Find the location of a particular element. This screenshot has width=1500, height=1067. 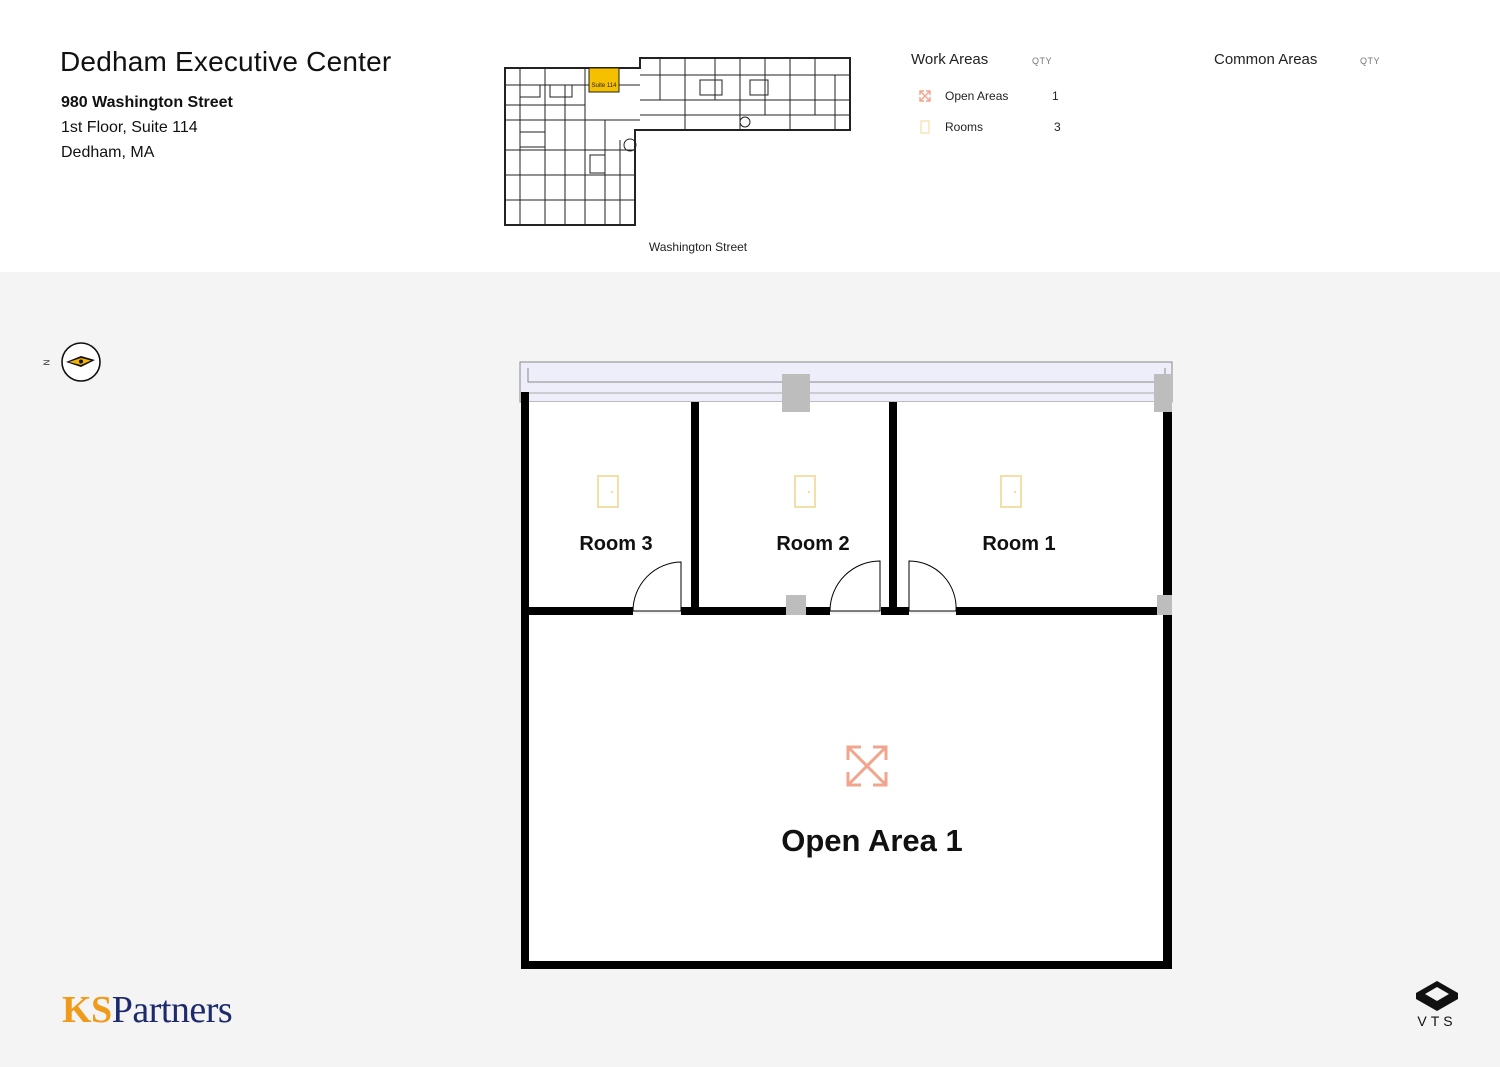

work-areas-heading: Work Areas is located at coordinates (950, 59).